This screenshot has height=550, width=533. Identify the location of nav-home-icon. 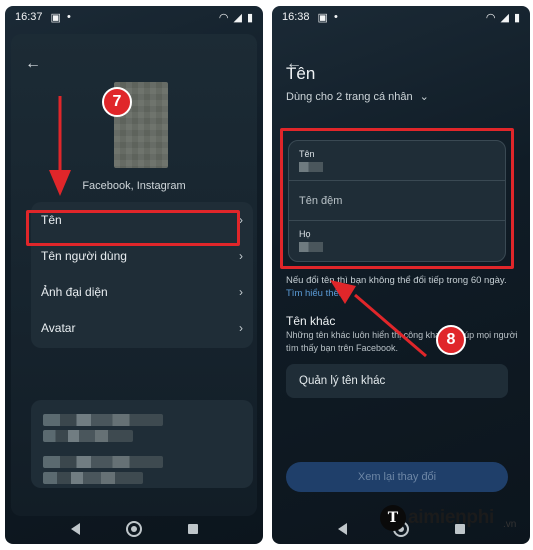
(133, 529).